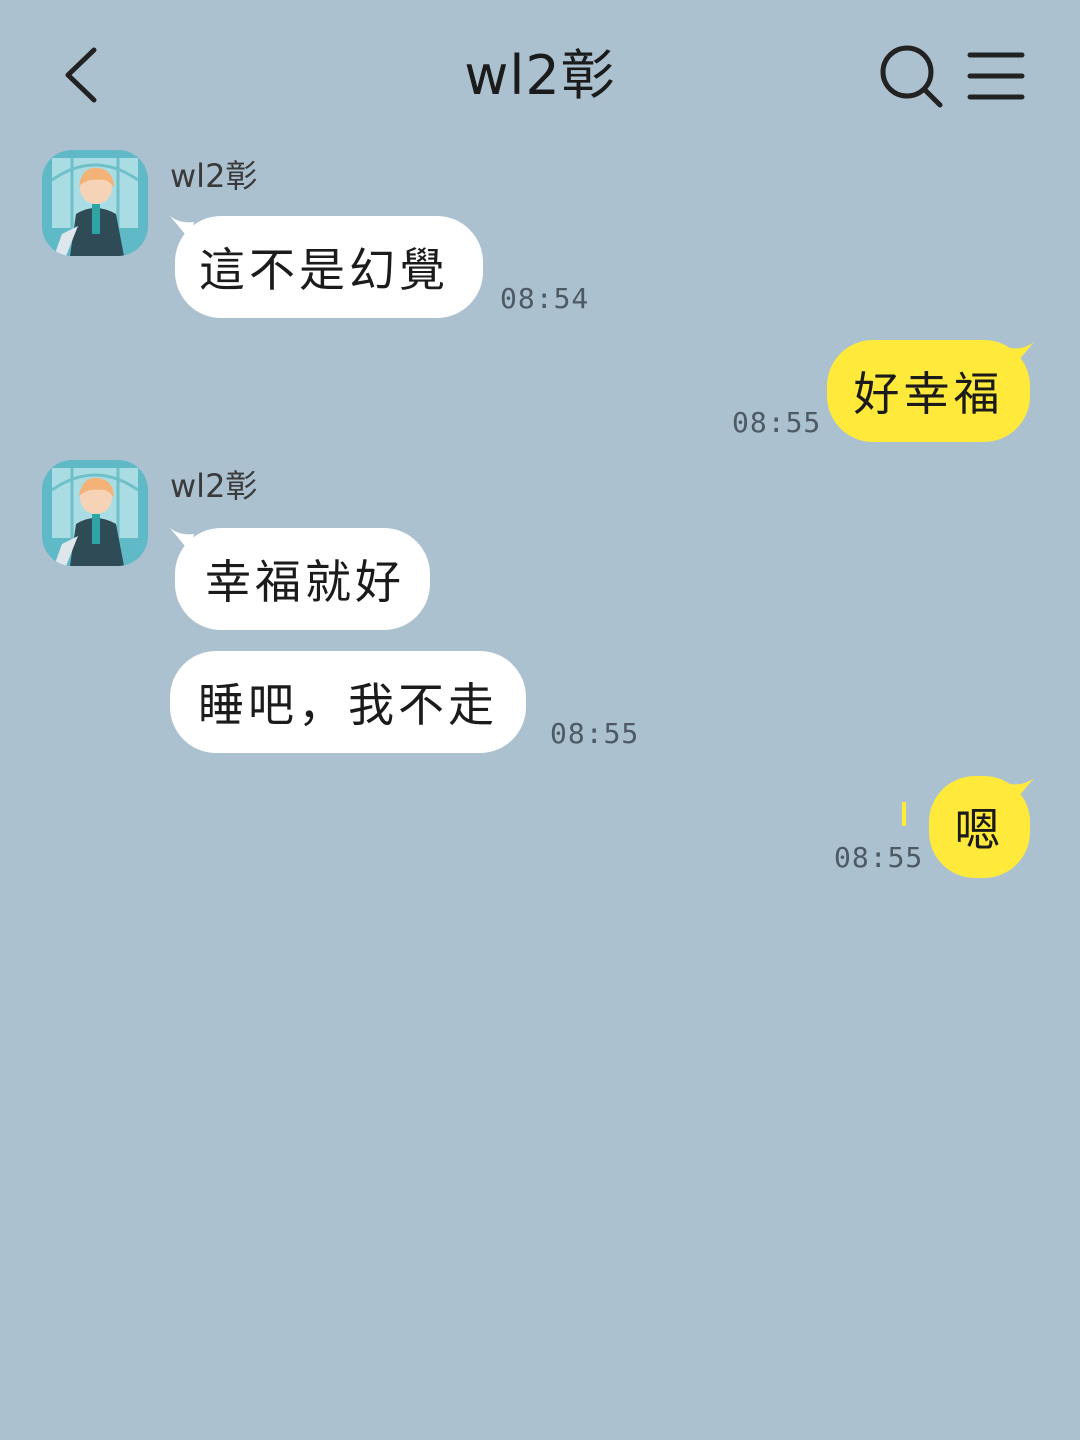 Image resolution: width=1080 pixels, height=1440 pixels. I want to click on message-text: 幸福就好, so click(305, 582).